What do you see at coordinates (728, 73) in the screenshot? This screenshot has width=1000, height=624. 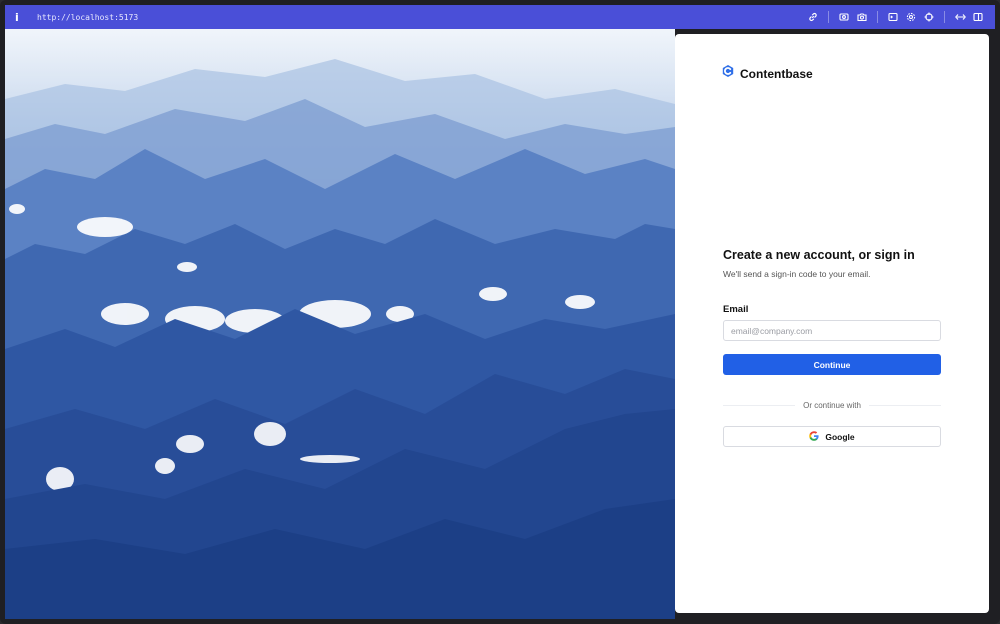 I see `contentbase-logo-icon` at bounding box center [728, 73].